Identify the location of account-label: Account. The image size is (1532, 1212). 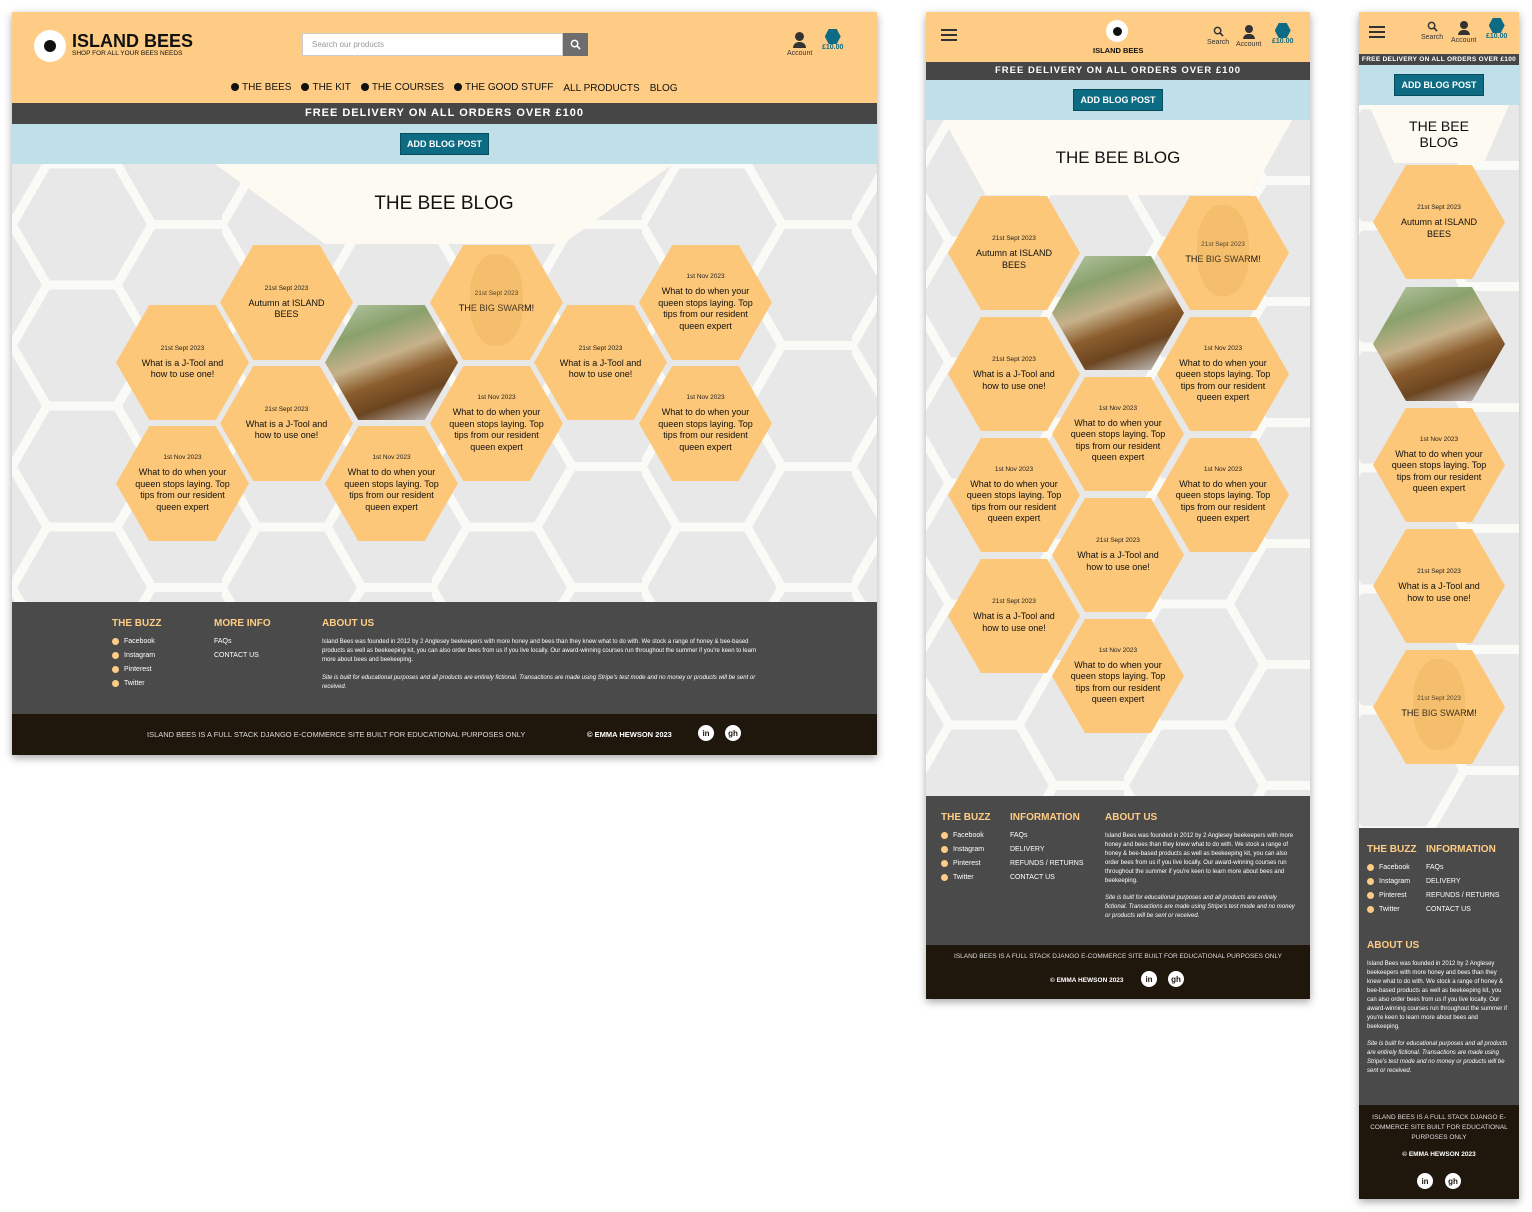
(800, 53).